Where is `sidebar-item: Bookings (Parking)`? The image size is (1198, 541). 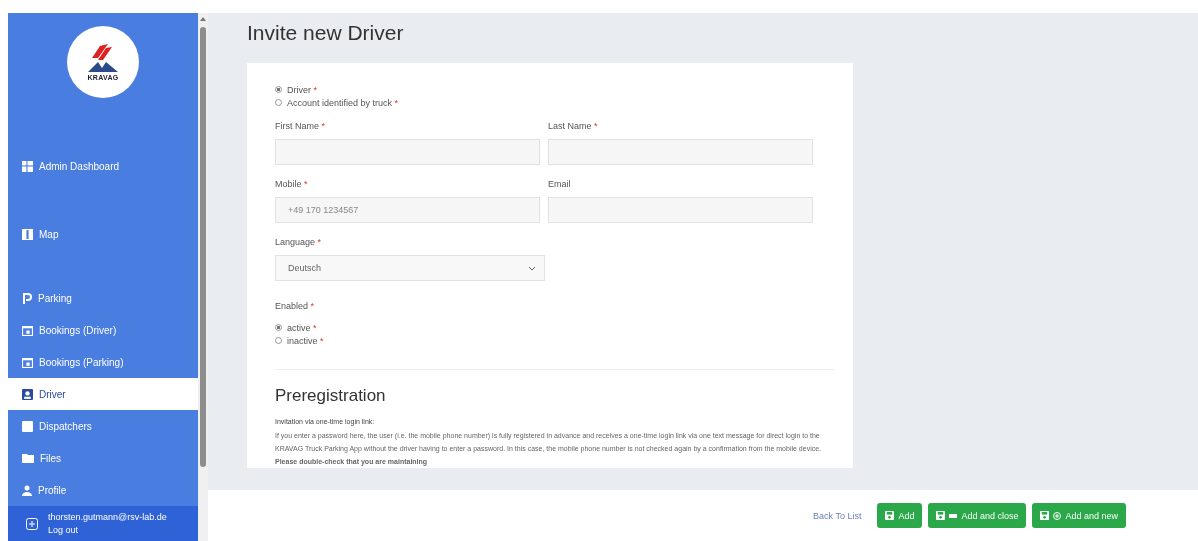
sidebar-item: Bookings (Parking) is located at coordinates (103, 362).